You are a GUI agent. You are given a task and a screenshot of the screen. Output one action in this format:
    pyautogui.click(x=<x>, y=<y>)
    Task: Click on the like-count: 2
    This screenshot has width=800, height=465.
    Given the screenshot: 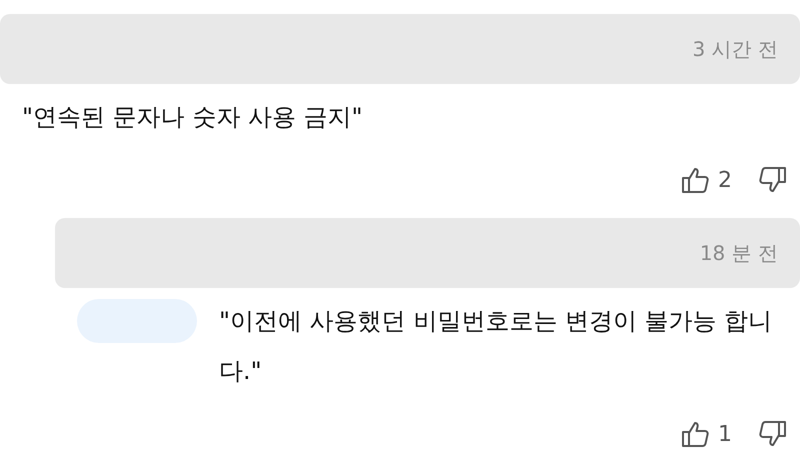 What is the action you would take?
    pyautogui.click(x=725, y=180)
    